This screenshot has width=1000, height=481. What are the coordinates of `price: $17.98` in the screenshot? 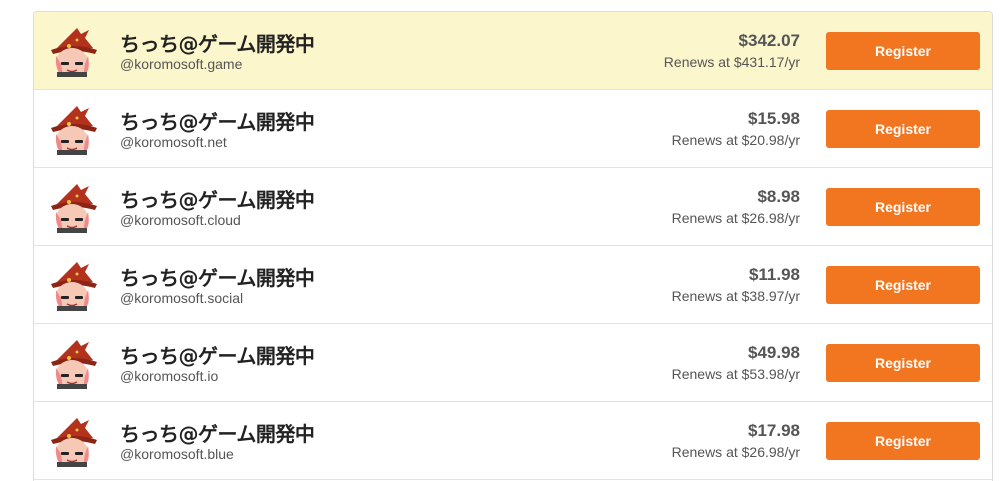 It's located at (774, 430).